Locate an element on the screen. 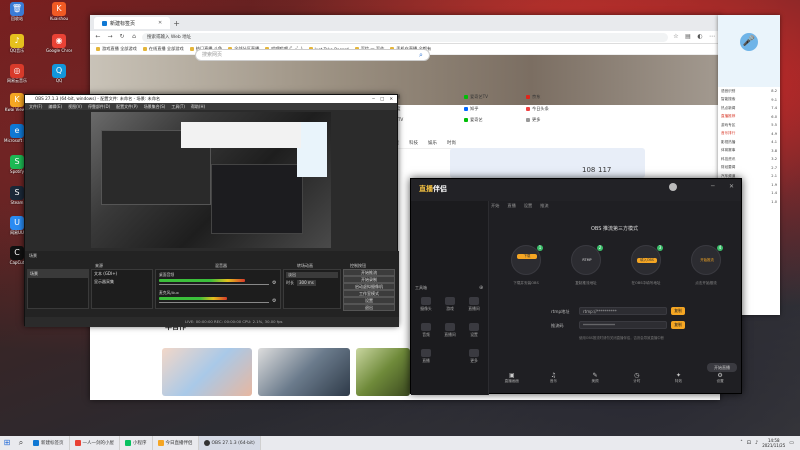 This screenshot has height=450, width=800. stream-url-field: rtmp://********** is located at coordinates (623, 311).